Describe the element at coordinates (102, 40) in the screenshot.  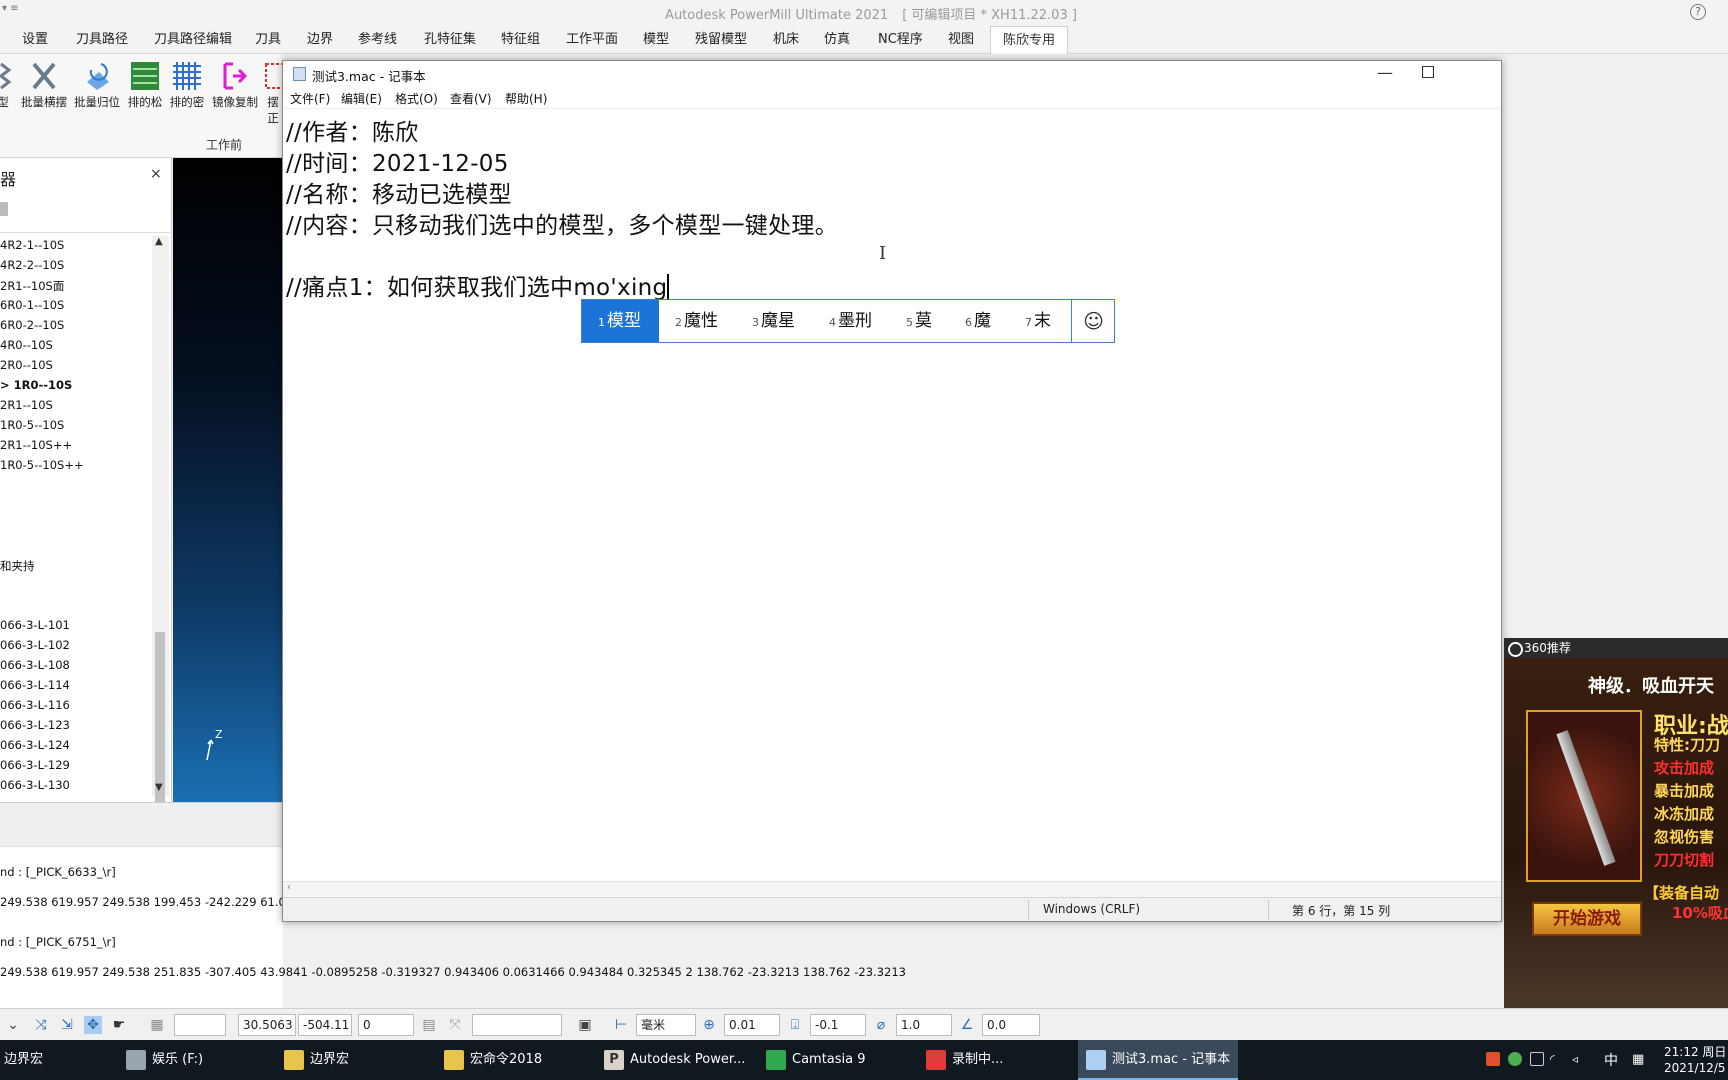
I see `tab-toolpaths: 刀具路径` at that location.